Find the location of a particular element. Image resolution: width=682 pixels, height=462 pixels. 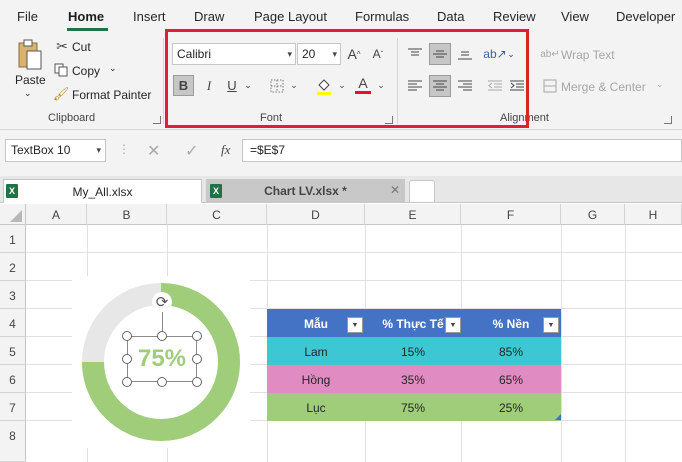

table-resize-handle is located at coordinates (558, 417).